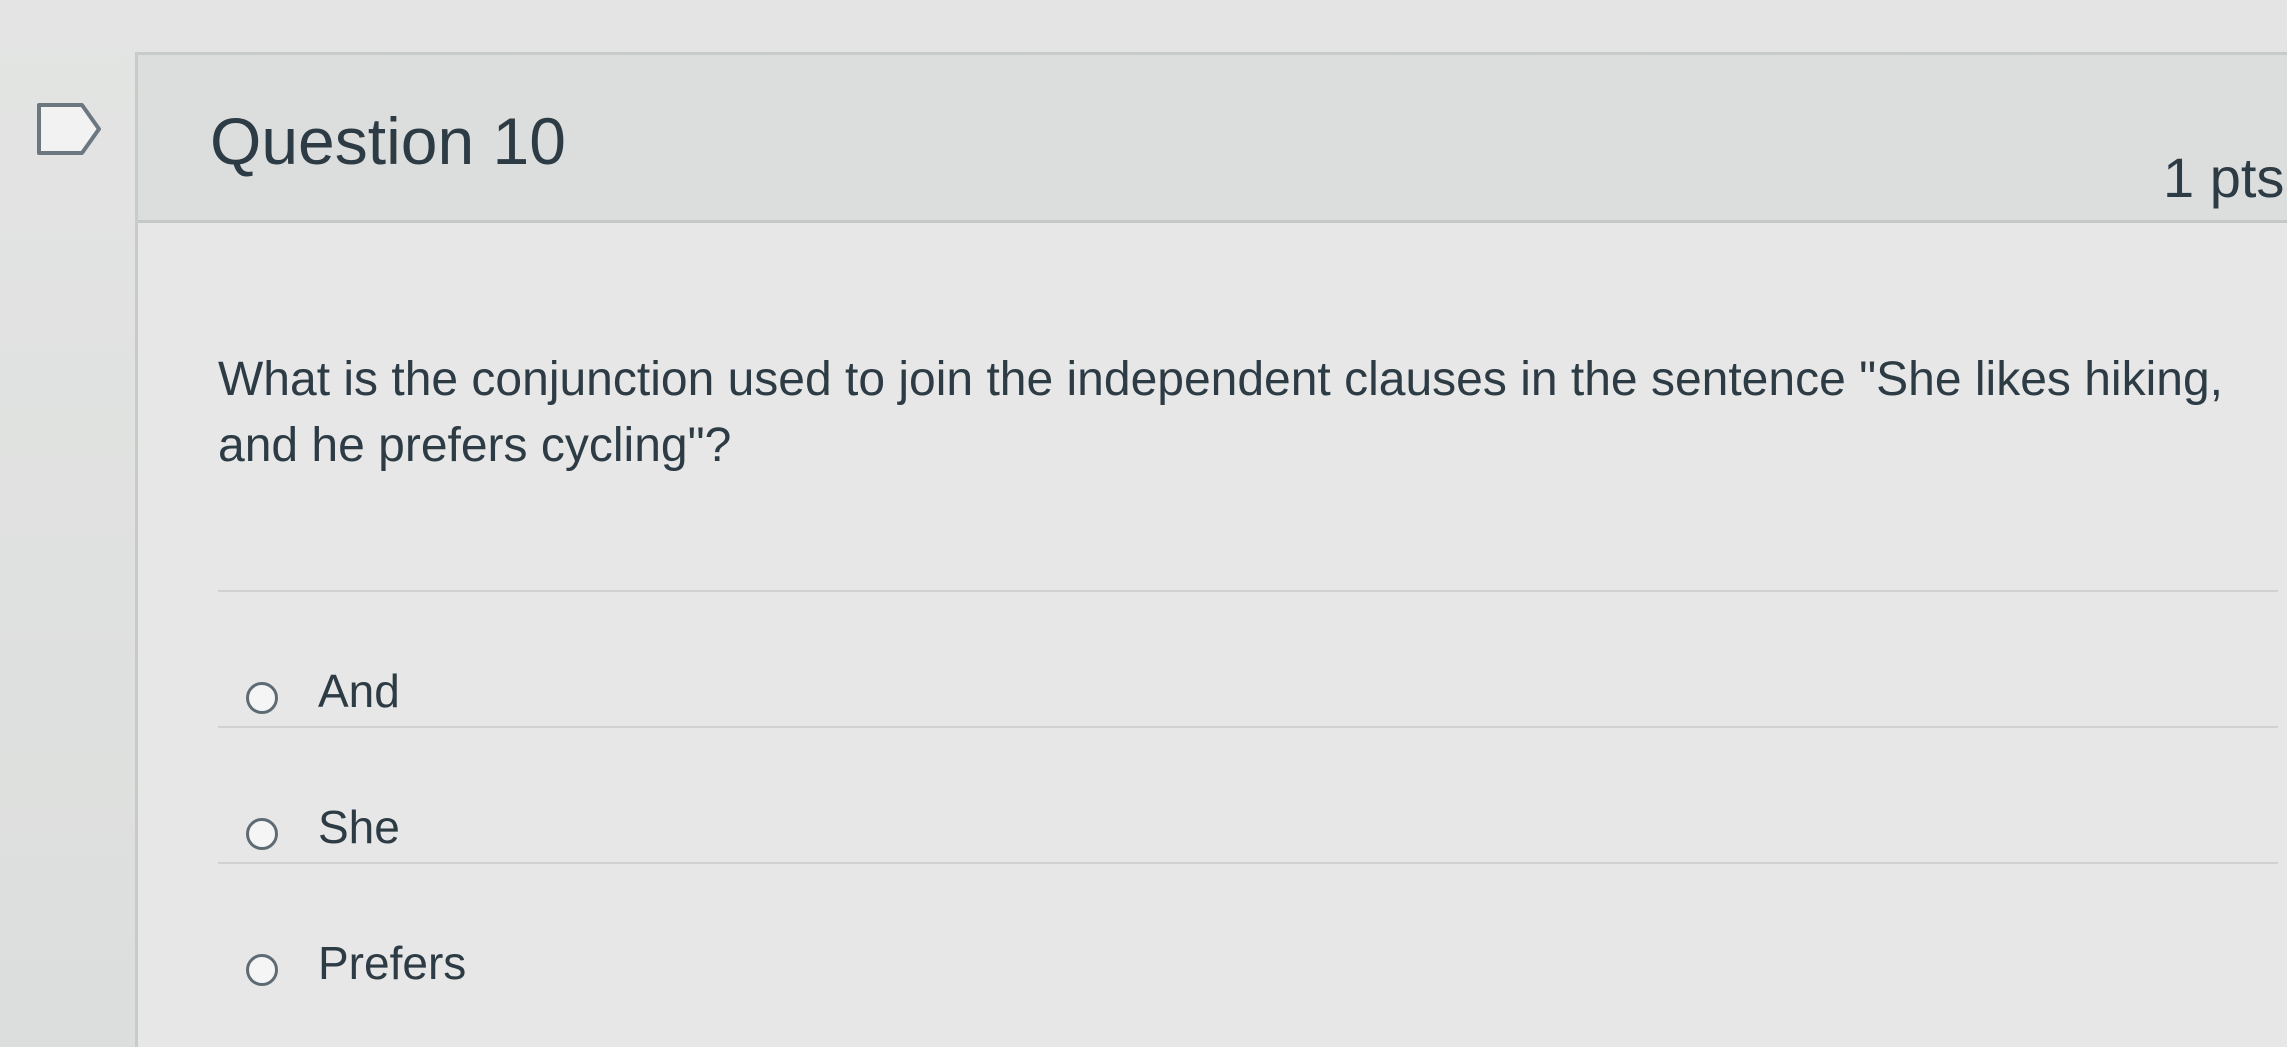  What do you see at coordinates (69, 129) in the screenshot?
I see `flag-question-icon` at bounding box center [69, 129].